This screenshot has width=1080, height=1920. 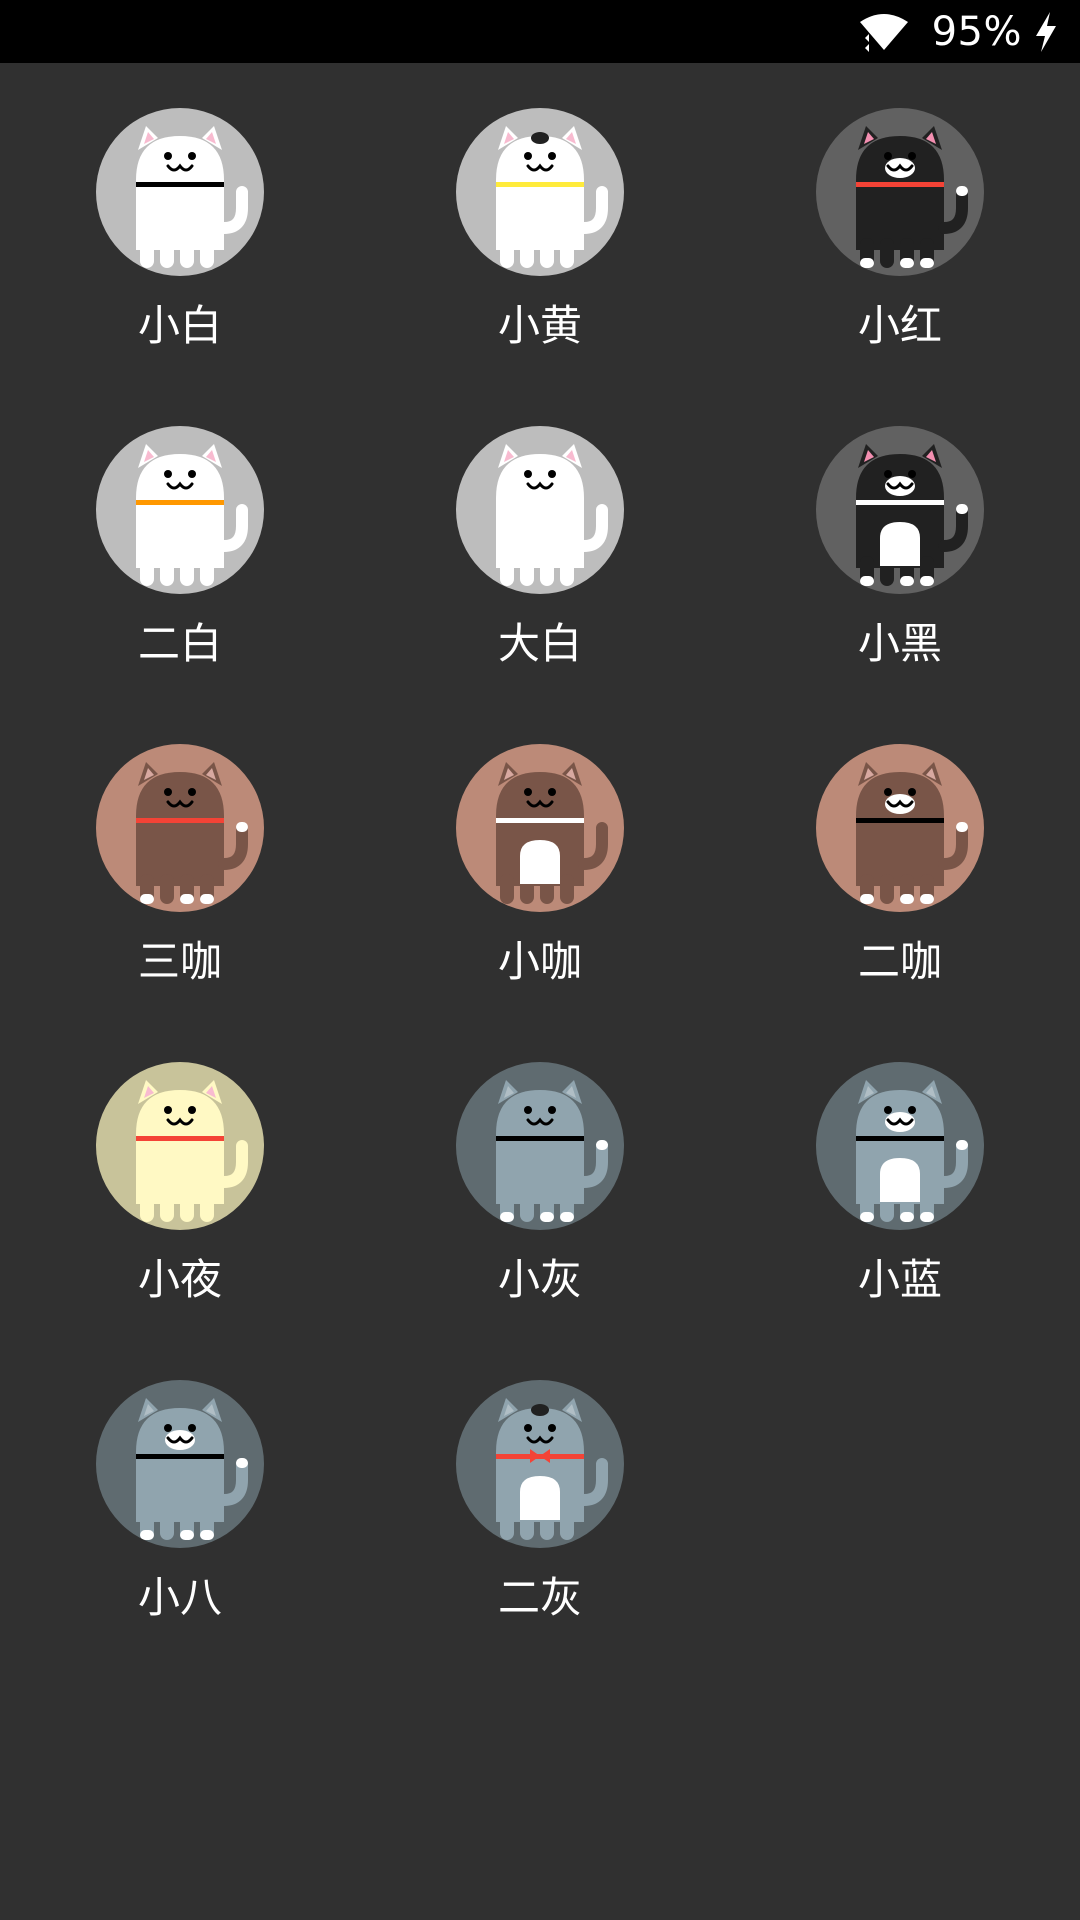 I want to click on cat-name-label: 小蓝, so click(x=899, y=1279).